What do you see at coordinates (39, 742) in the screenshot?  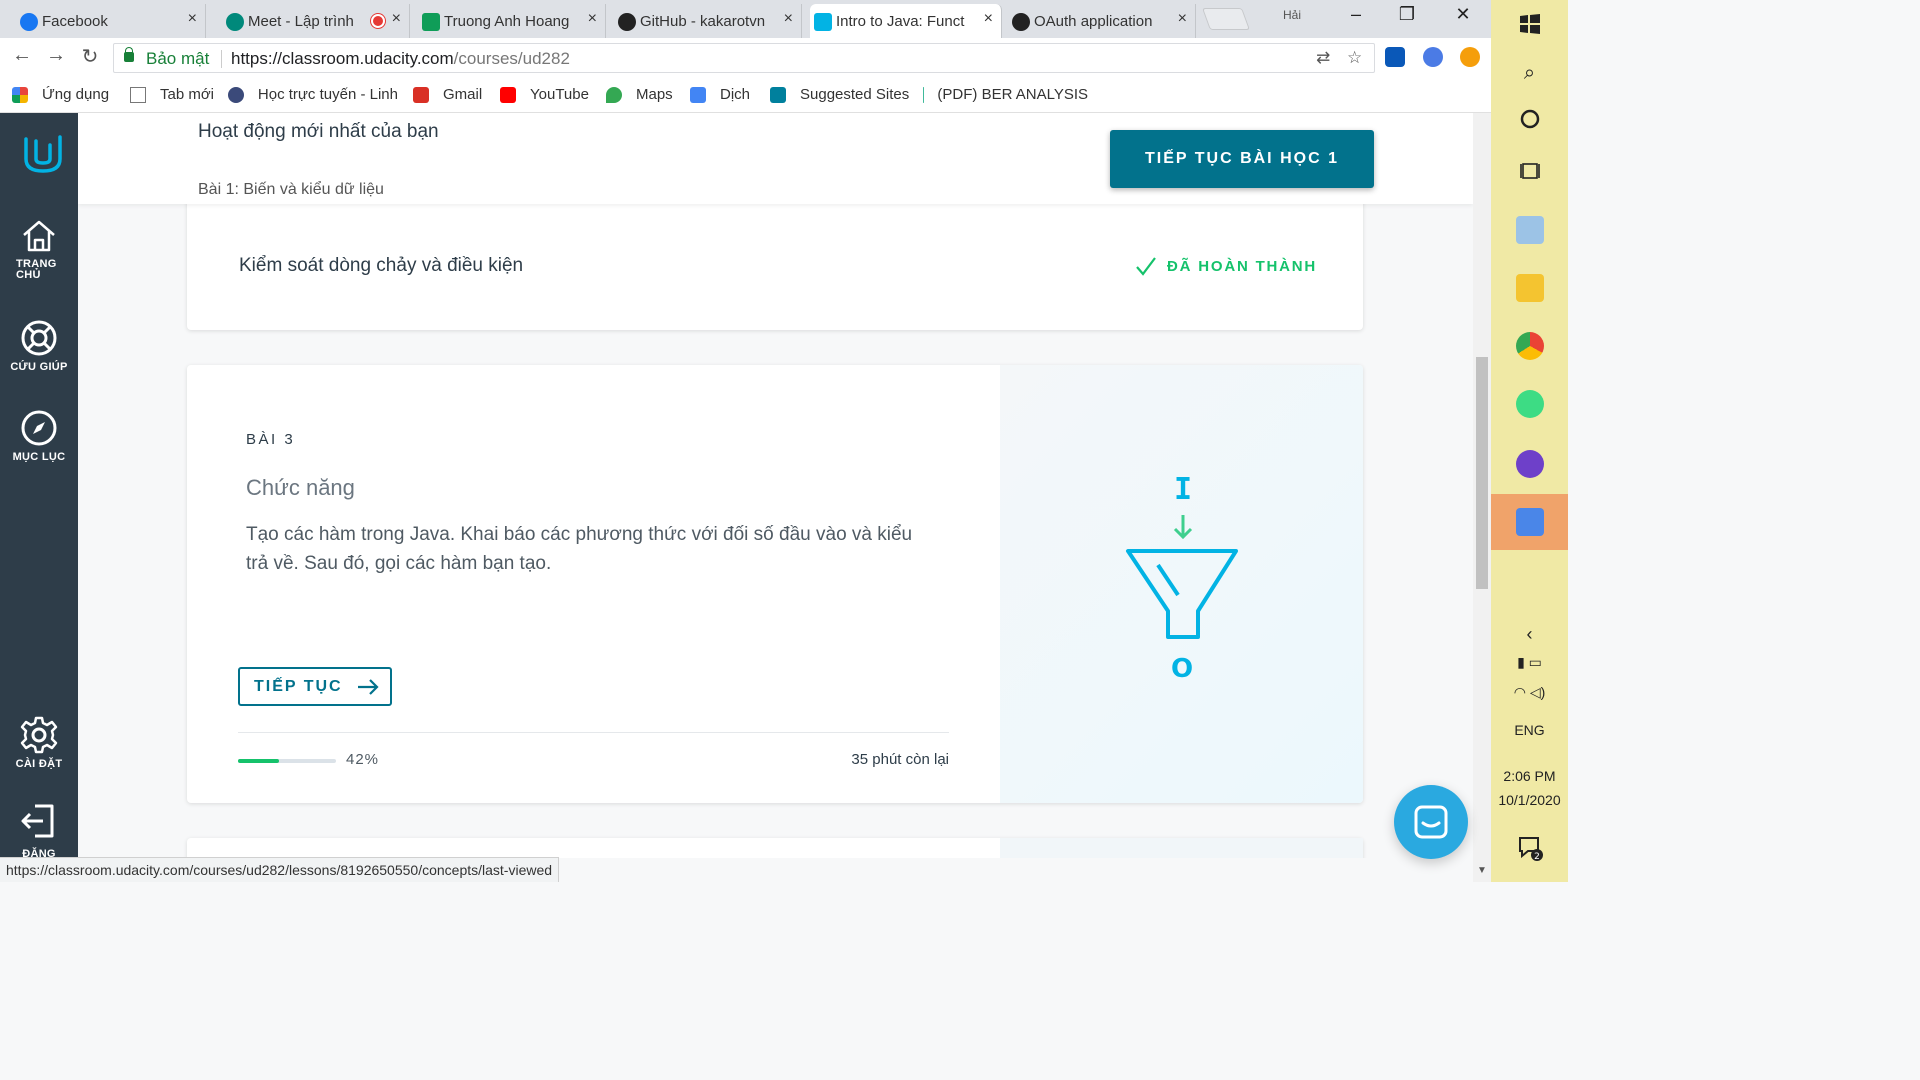 I see `sidebar-item-settings: CÀI ĐẶT` at bounding box center [39, 742].